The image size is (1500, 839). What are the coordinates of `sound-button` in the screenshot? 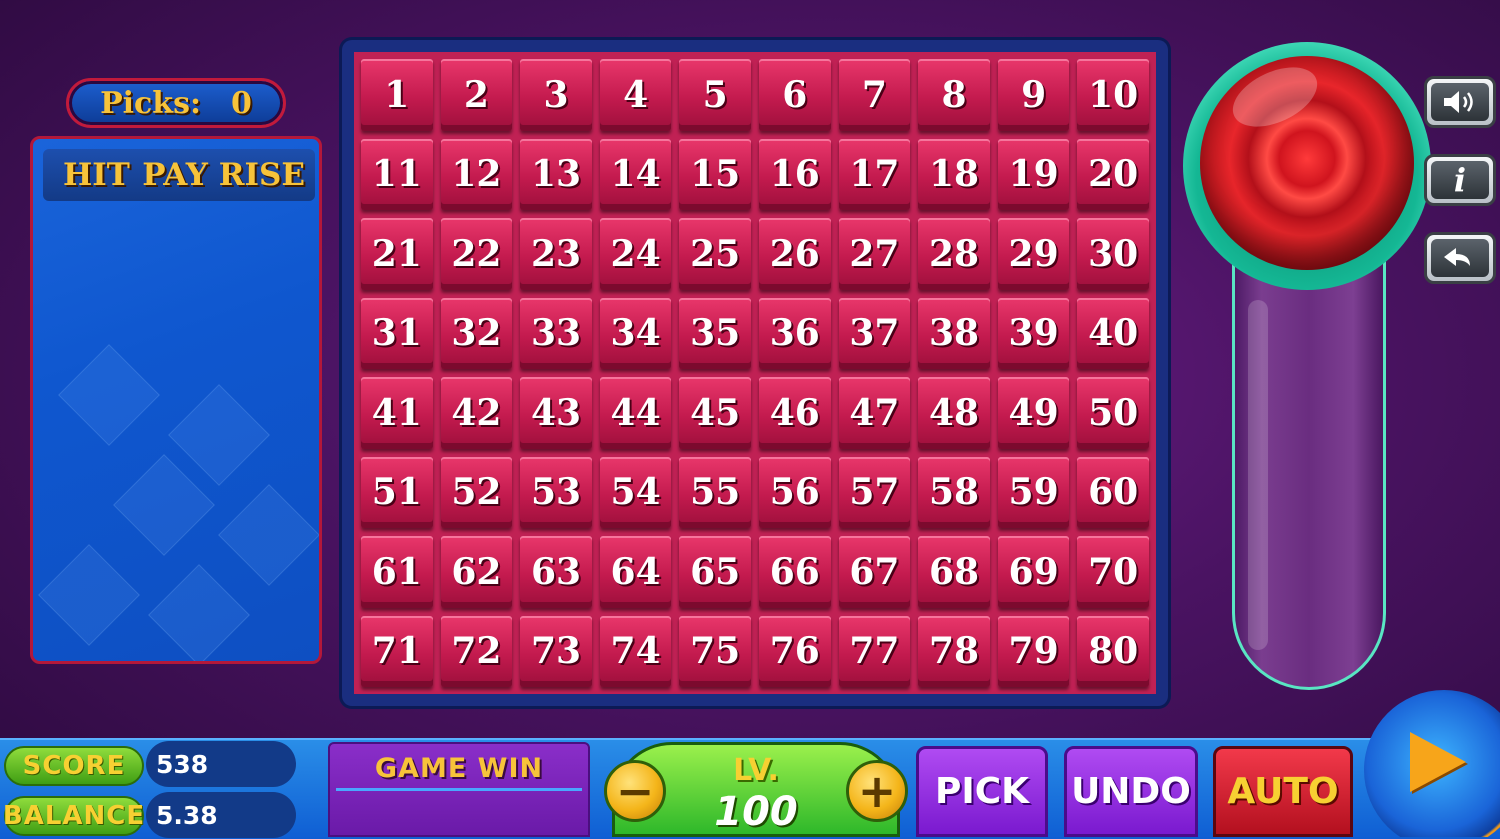 It's located at (1460, 102).